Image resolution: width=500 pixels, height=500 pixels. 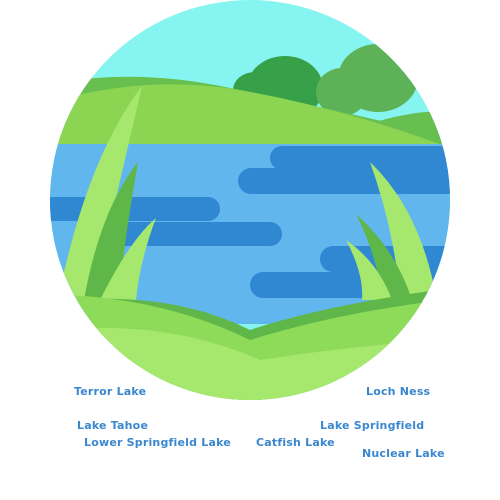 I want to click on label-lake-tahoe: Lake Tahoe, so click(x=113, y=425).